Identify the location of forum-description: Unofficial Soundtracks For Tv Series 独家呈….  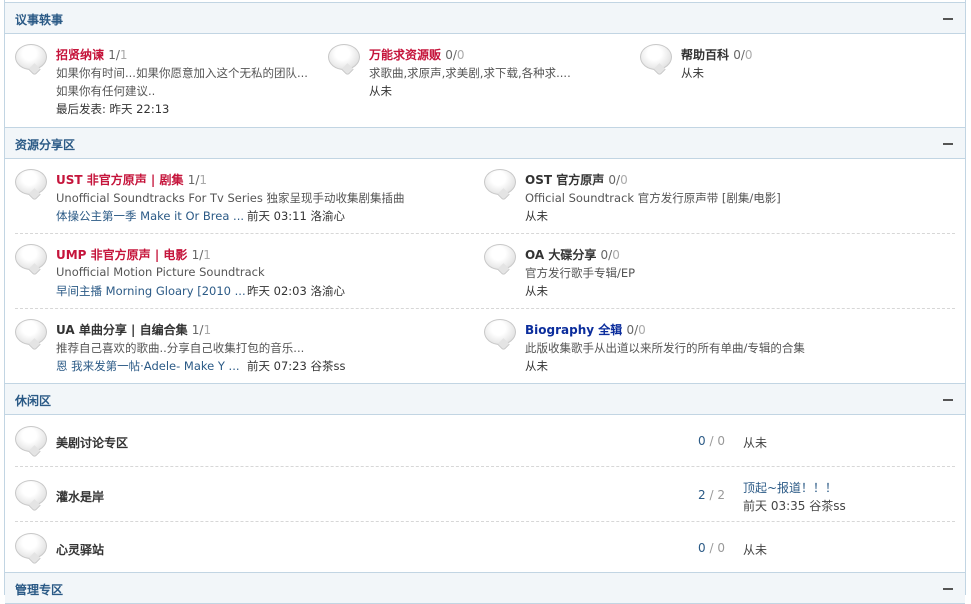
(230, 198).